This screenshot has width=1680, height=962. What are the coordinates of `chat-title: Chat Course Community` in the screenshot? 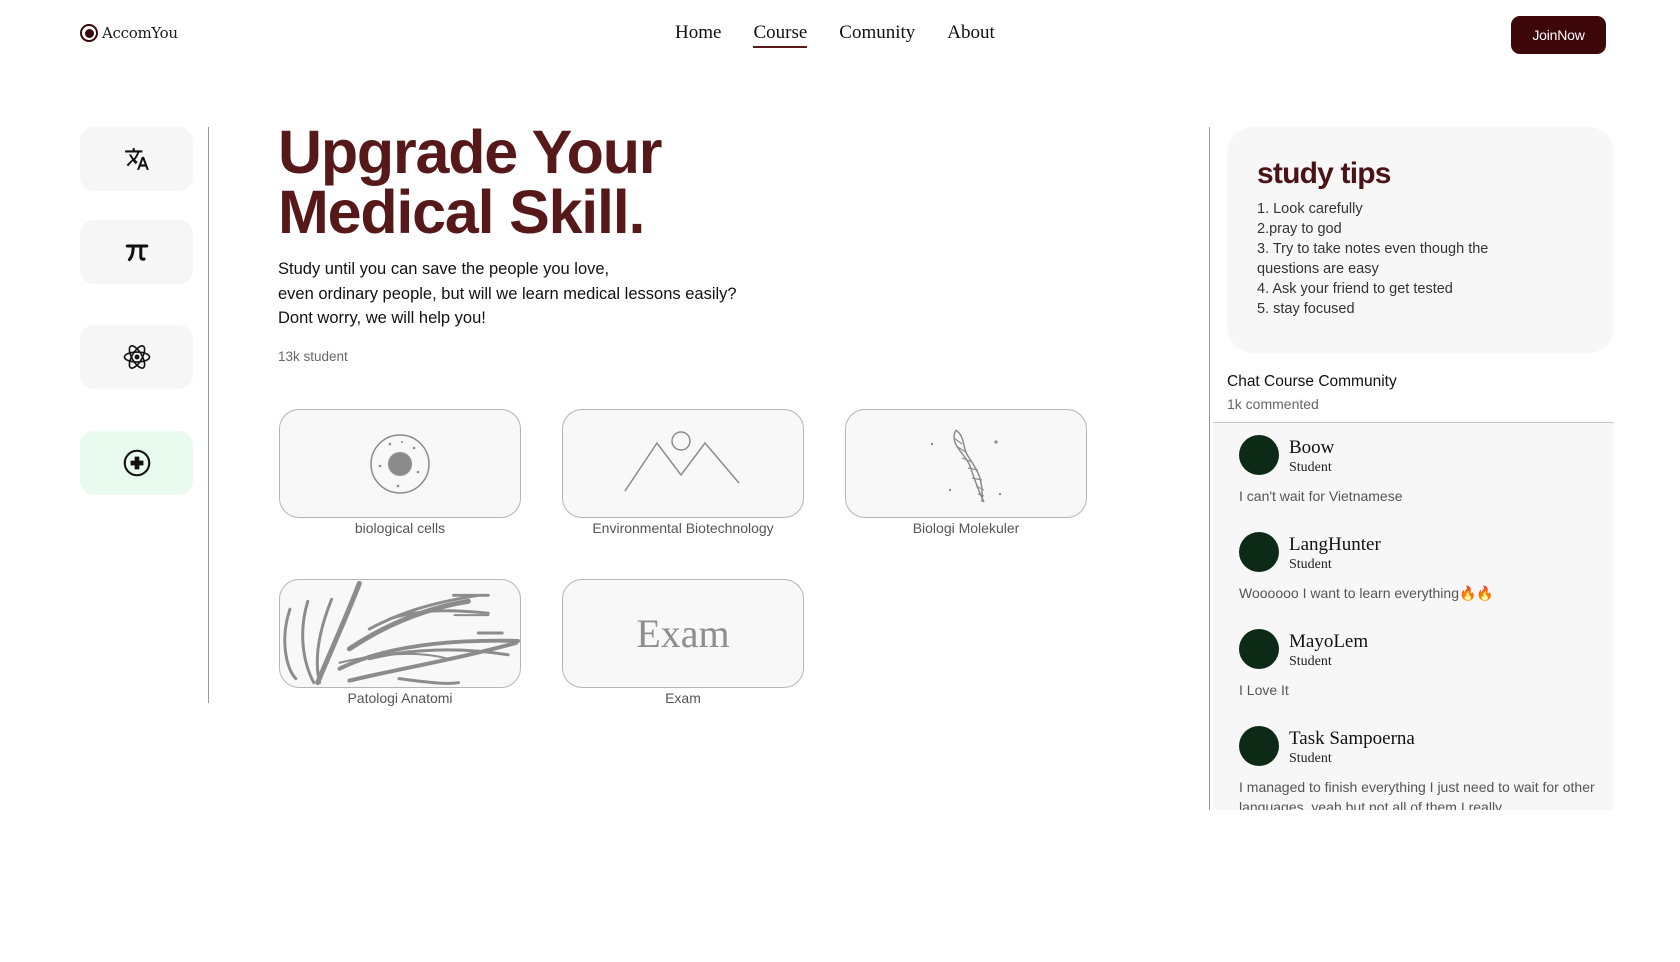 It's located at (1312, 381).